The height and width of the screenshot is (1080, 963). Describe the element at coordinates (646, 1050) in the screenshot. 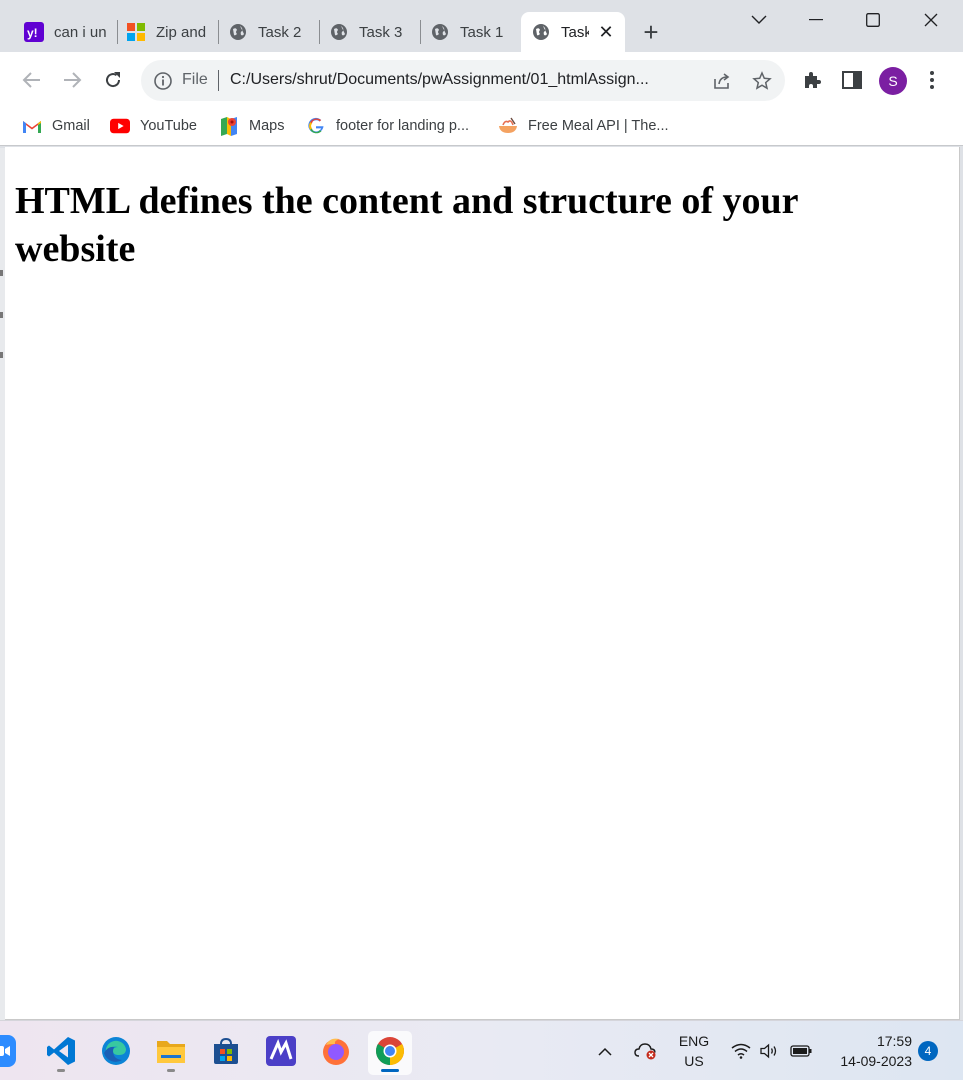

I see `onedrive-error-icon` at that location.